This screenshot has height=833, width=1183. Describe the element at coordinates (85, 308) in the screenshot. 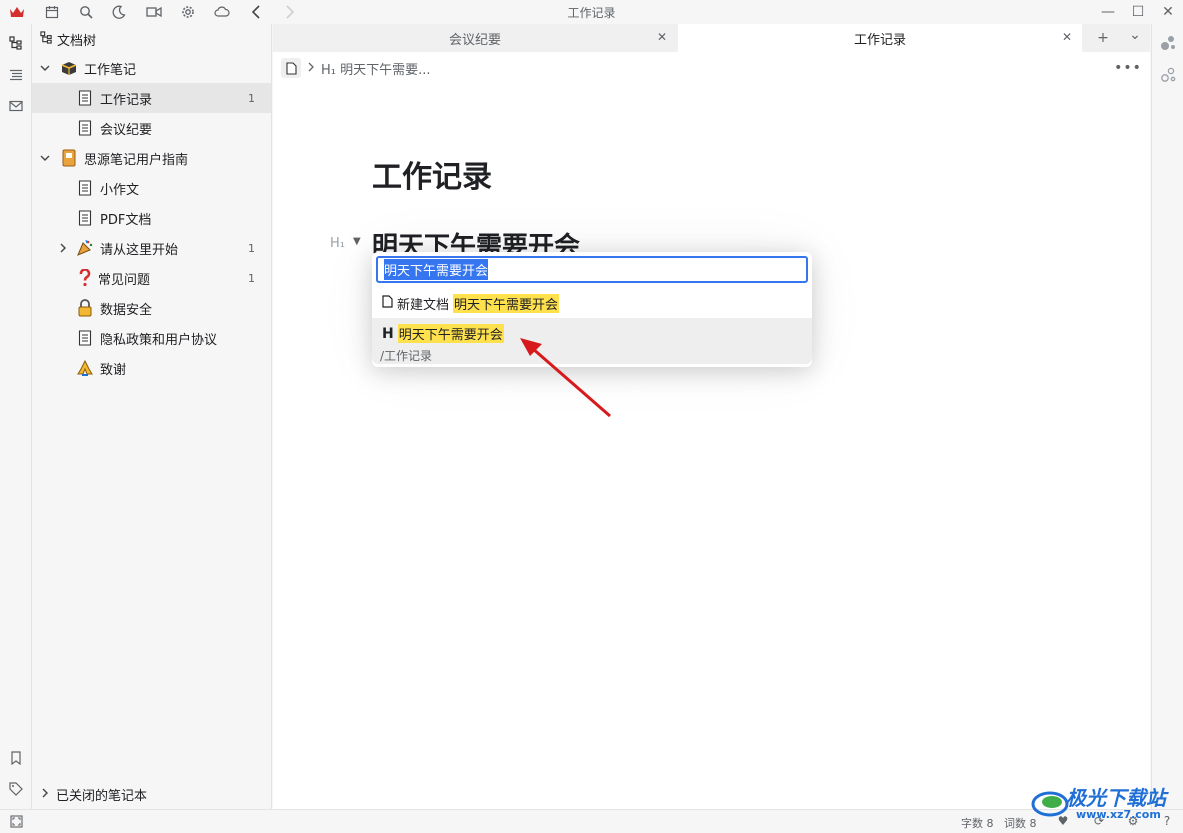

I see `lock-icon` at that location.